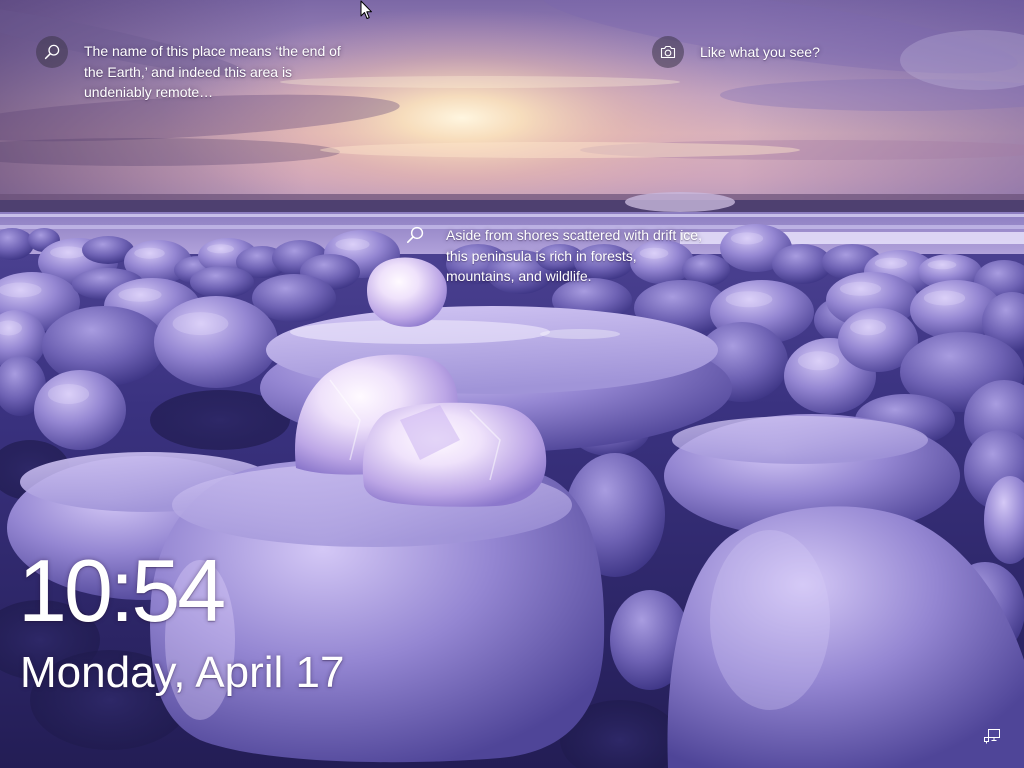  What do you see at coordinates (182, 672) in the screenshot?
I see `clock-date: Monday, April 17` at bounding box center [182, 672].